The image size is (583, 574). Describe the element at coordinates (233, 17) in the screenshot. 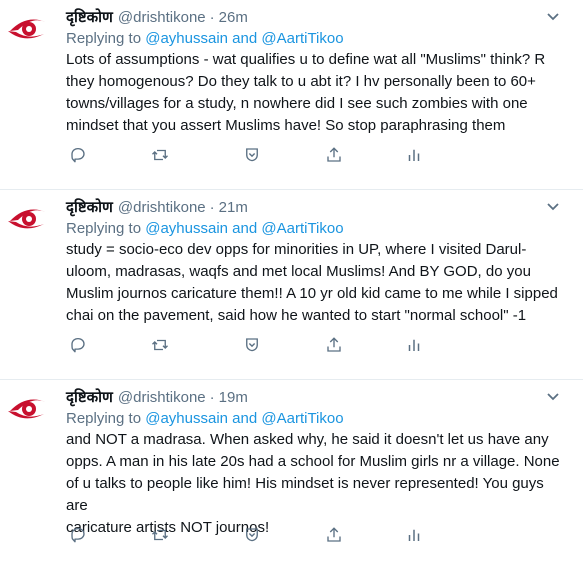

I see `timestamp: 26m` at that location.